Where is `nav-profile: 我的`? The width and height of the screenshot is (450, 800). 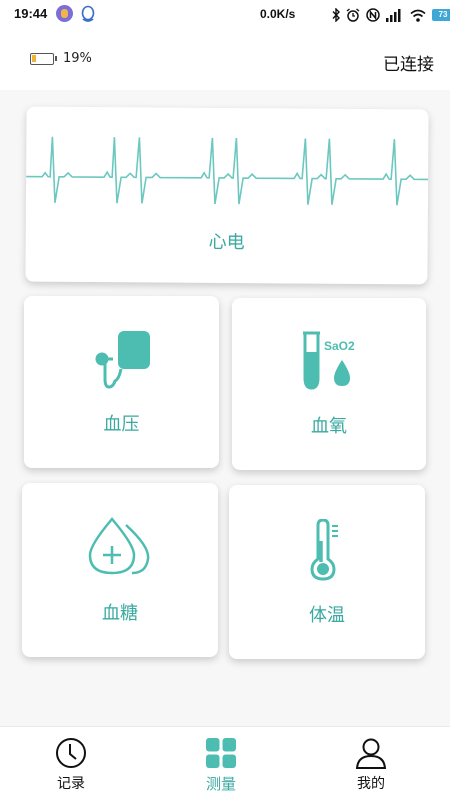 nav-profile: 我的 is located at coordinates (371, 763).